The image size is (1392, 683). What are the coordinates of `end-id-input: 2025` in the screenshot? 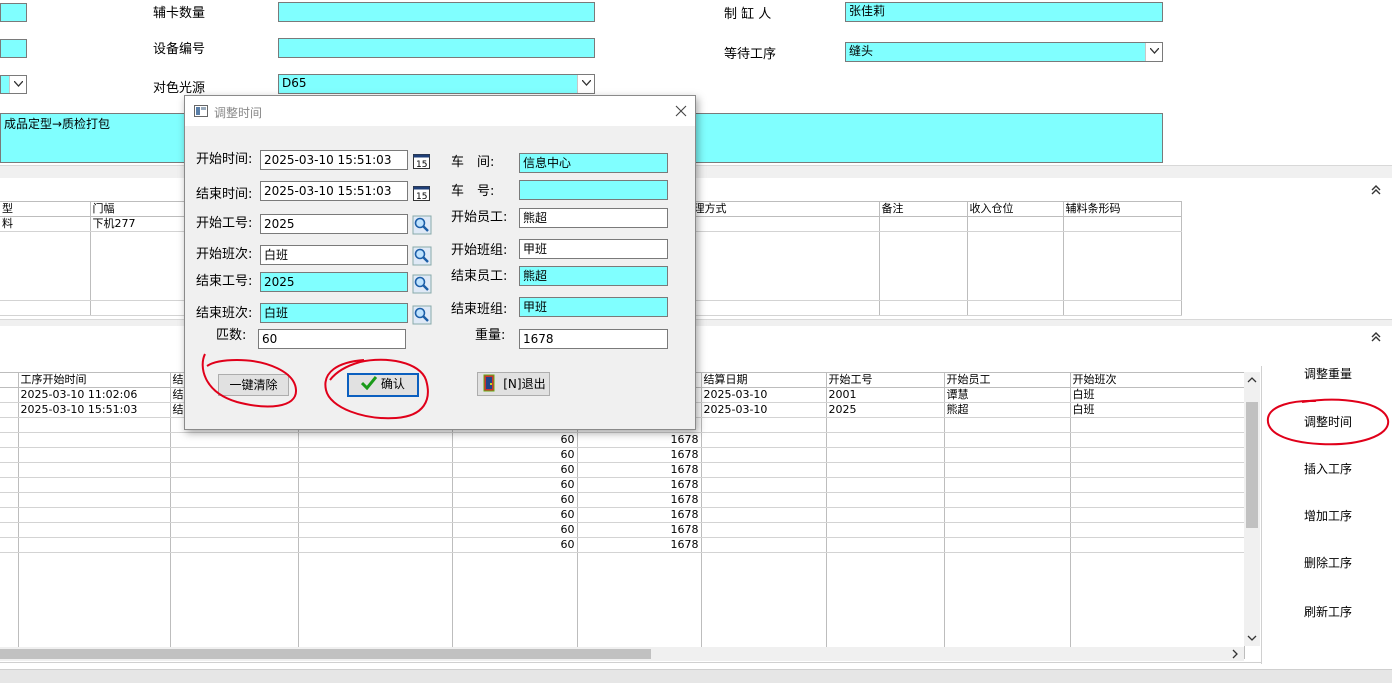 It's located at (334, 282).